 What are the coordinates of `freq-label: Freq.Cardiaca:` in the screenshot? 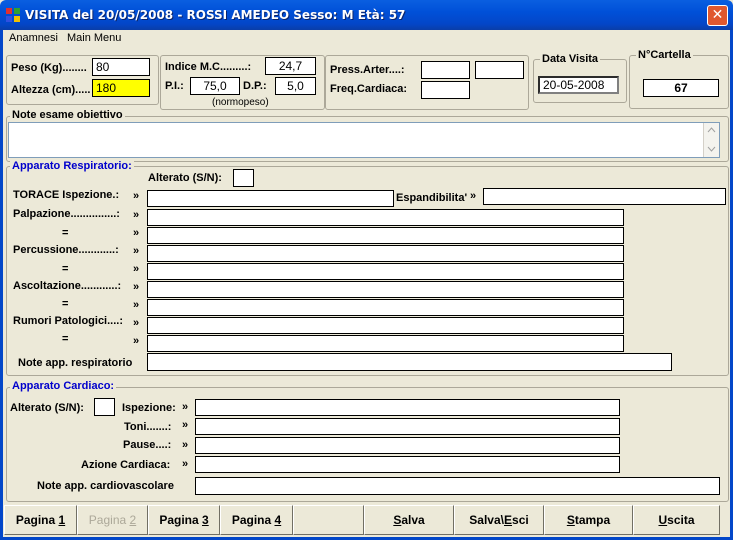 It's located at (369, 89).